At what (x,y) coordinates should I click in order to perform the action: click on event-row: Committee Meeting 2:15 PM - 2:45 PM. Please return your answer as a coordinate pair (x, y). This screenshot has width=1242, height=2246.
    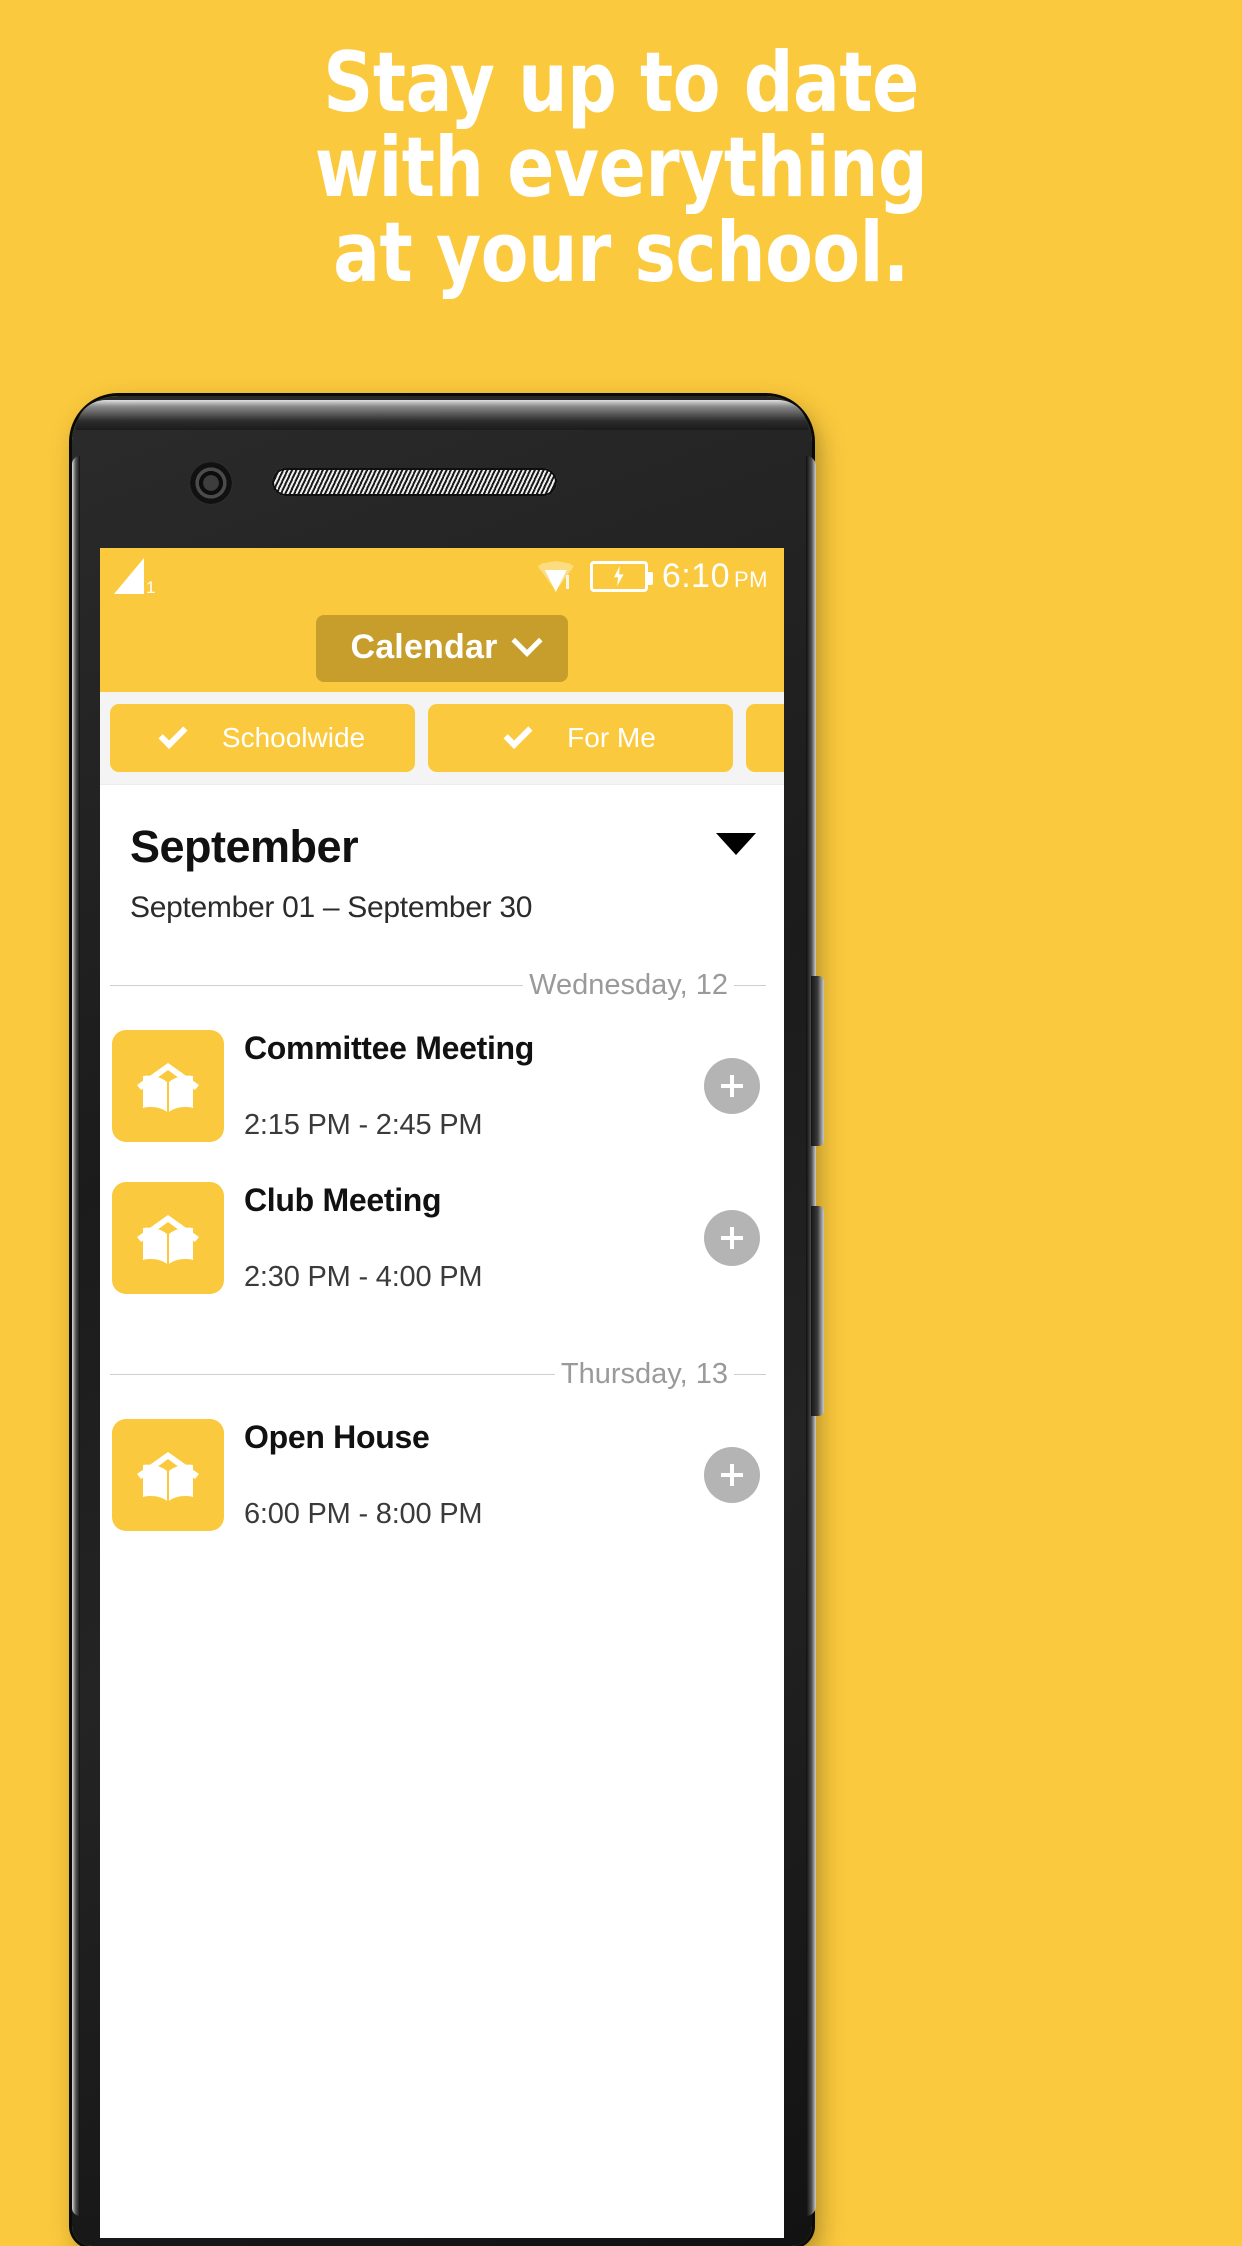
    Looking at the image, I should click on (442, 1086).